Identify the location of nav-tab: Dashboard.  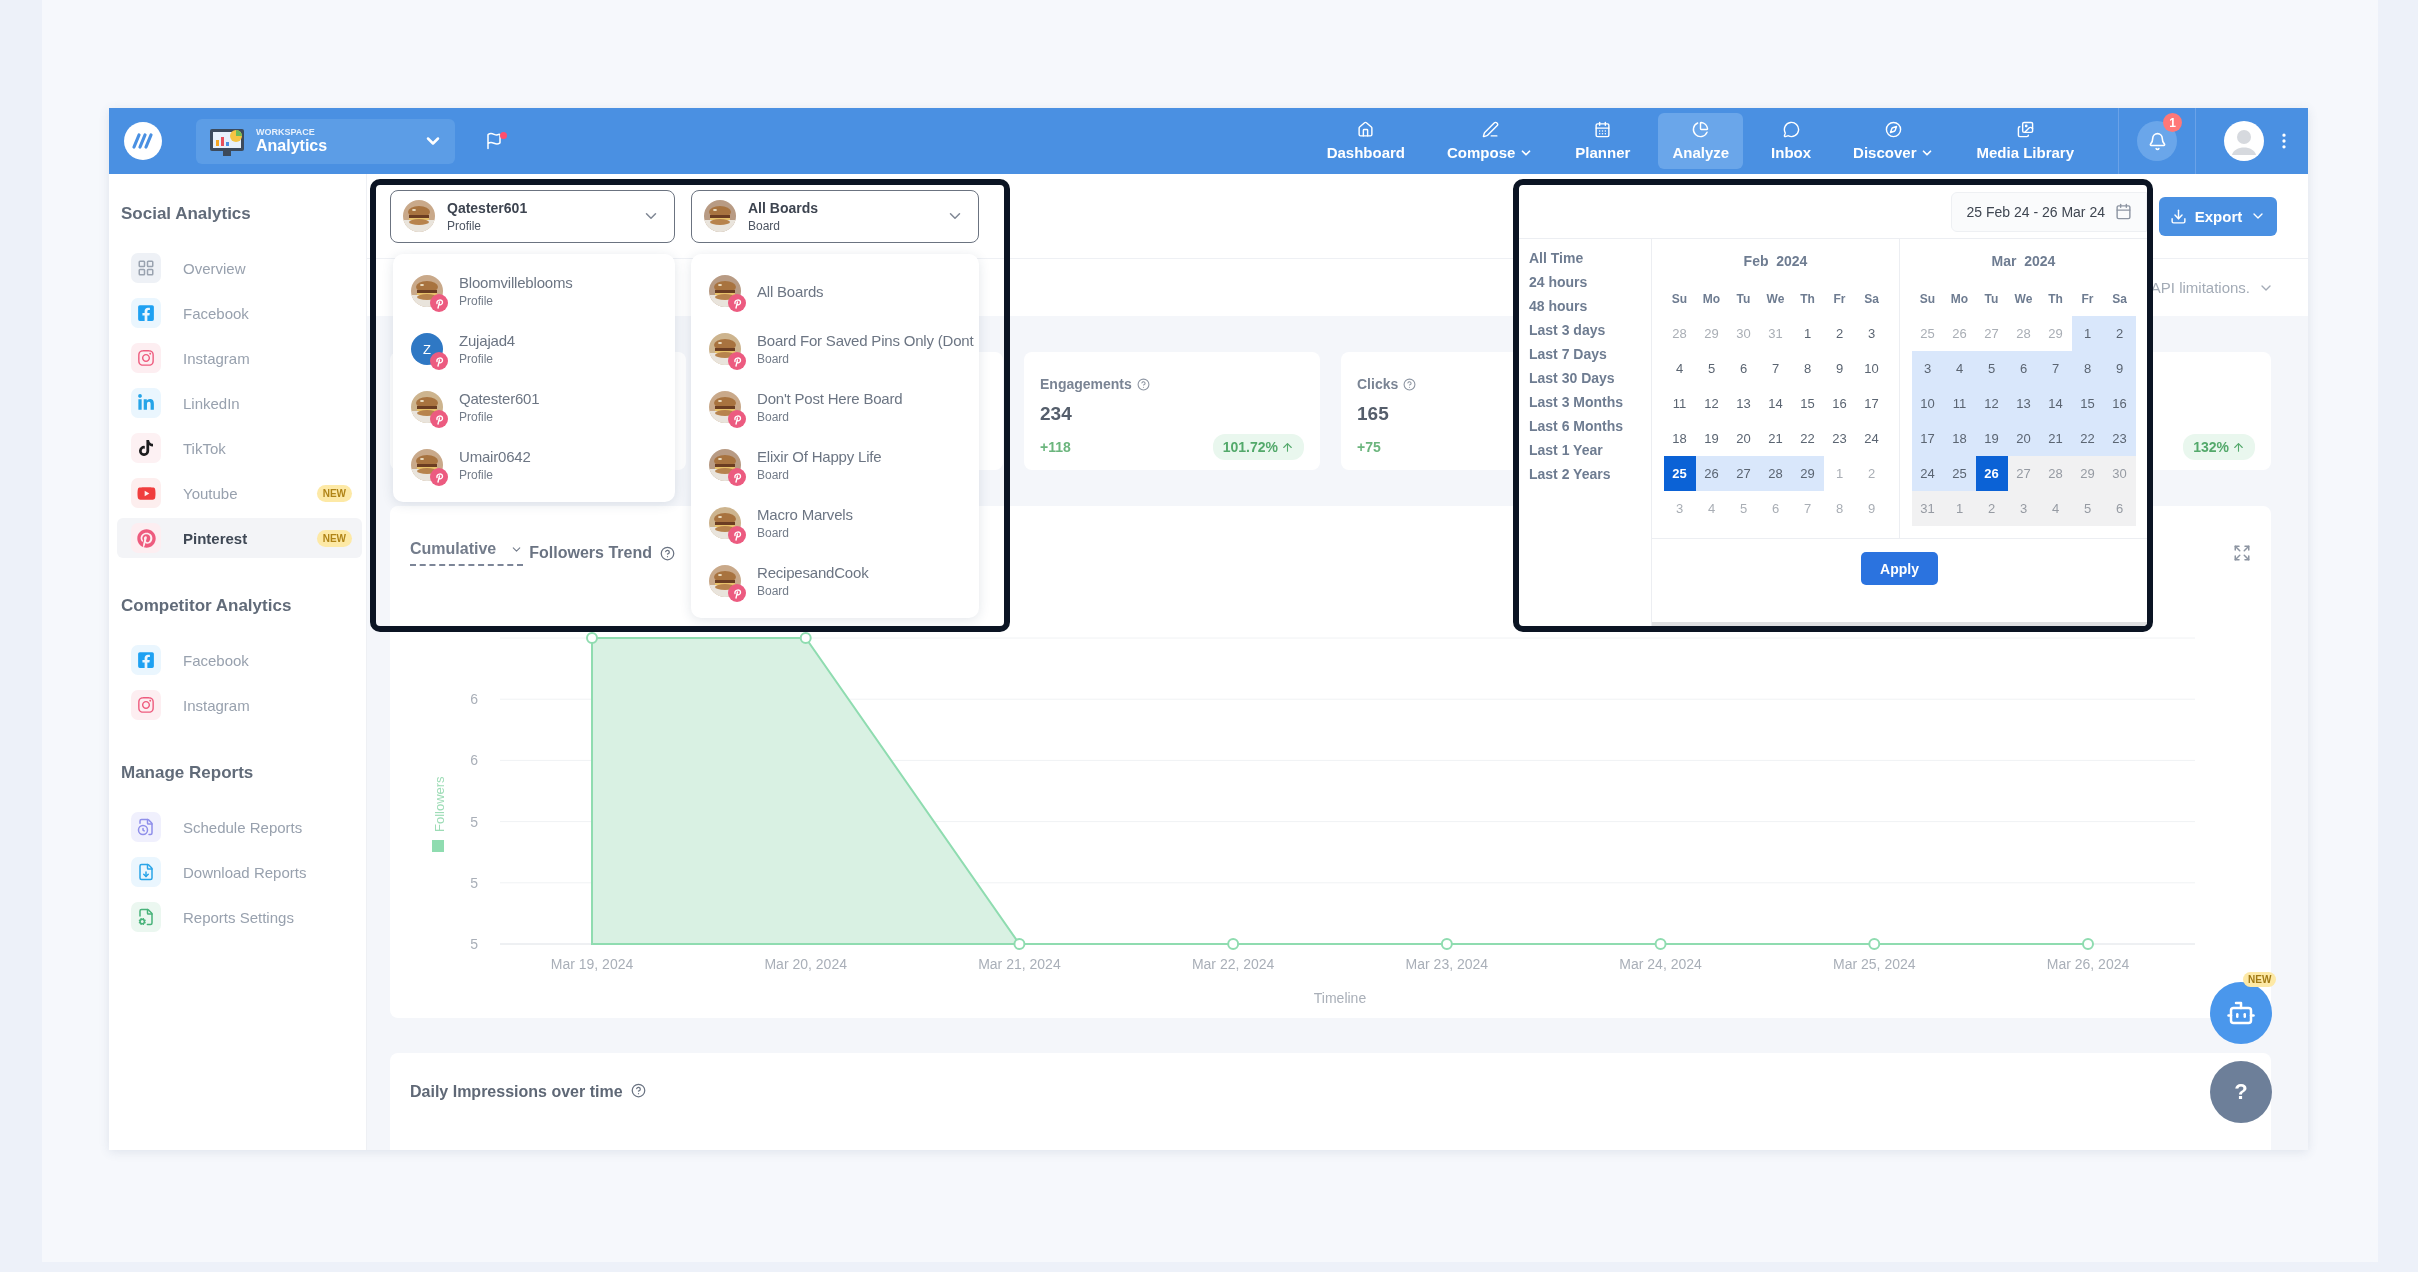
(1365, 141).